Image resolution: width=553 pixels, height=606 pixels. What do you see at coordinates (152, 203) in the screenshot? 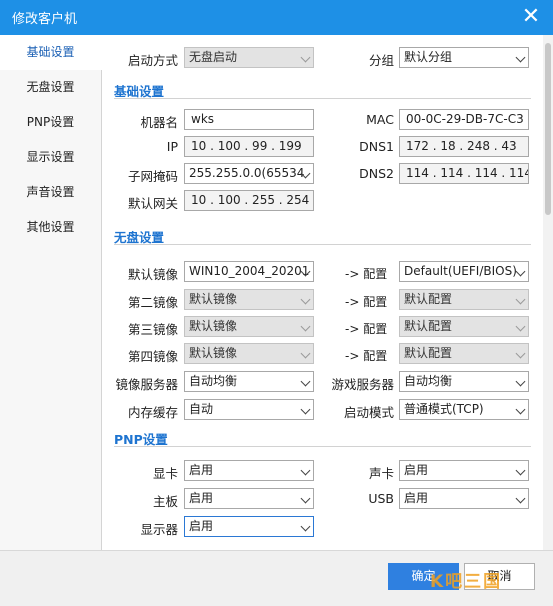
I see `gateway-label: 默认网关` at bounding box center [152, 203].